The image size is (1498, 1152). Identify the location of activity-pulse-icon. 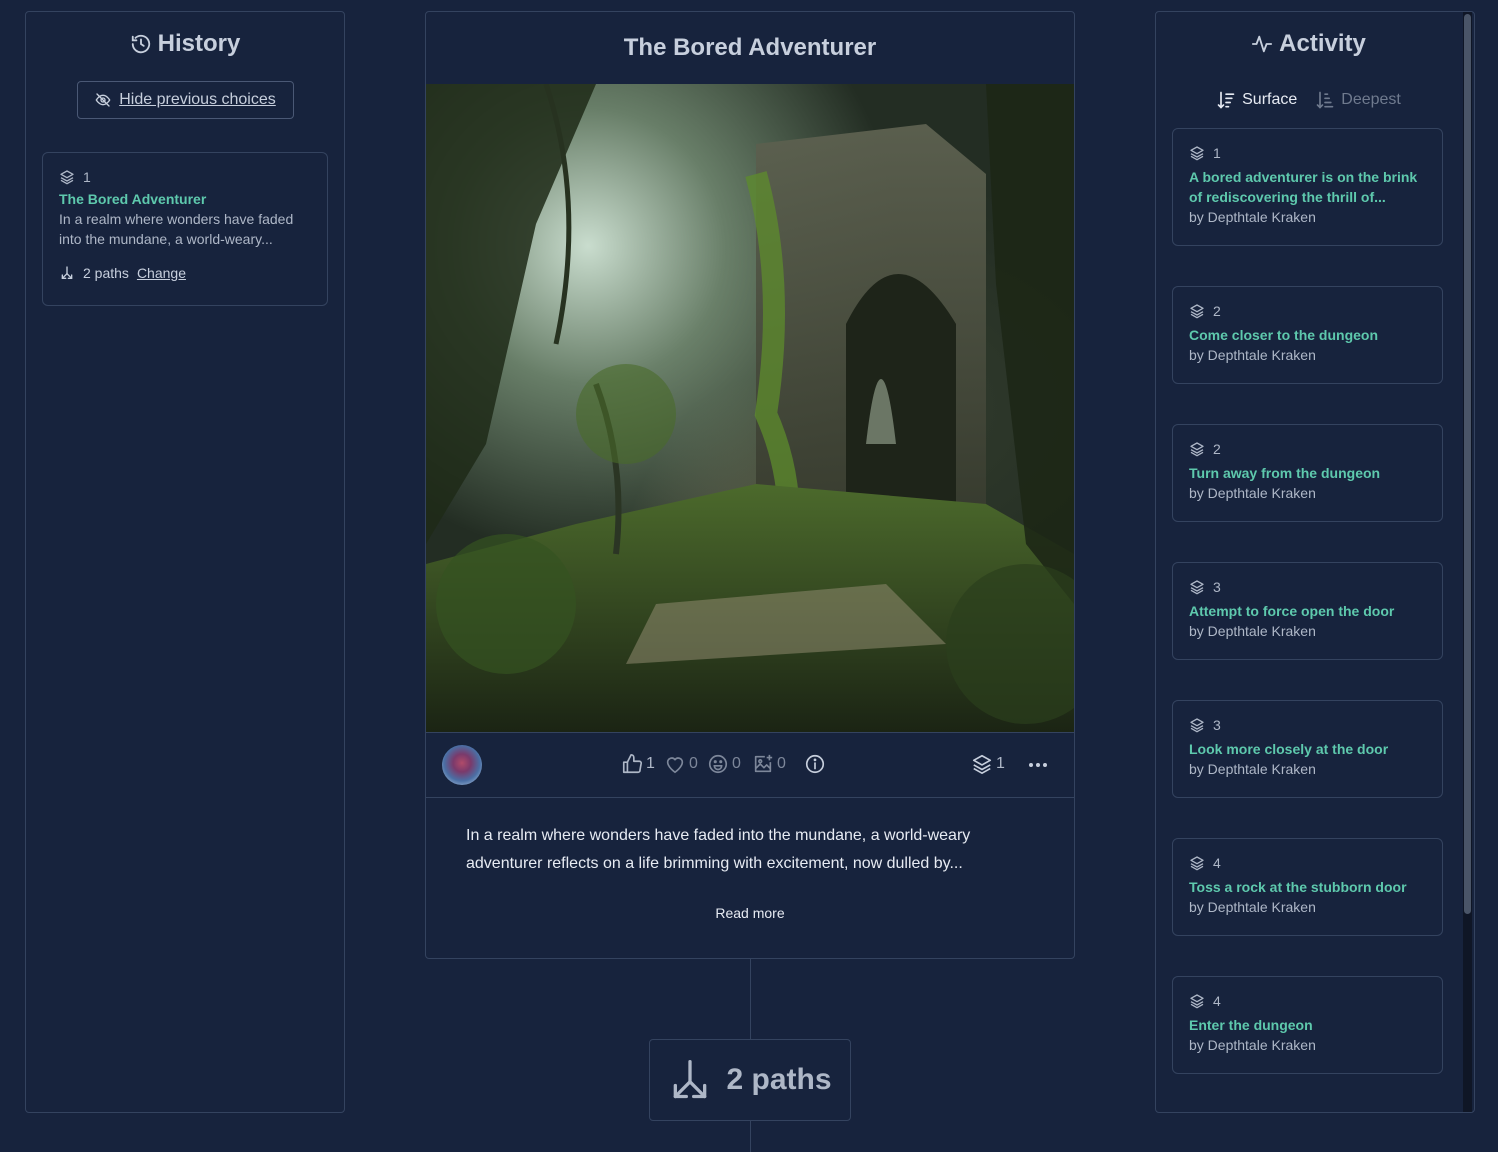
(1262, 44).